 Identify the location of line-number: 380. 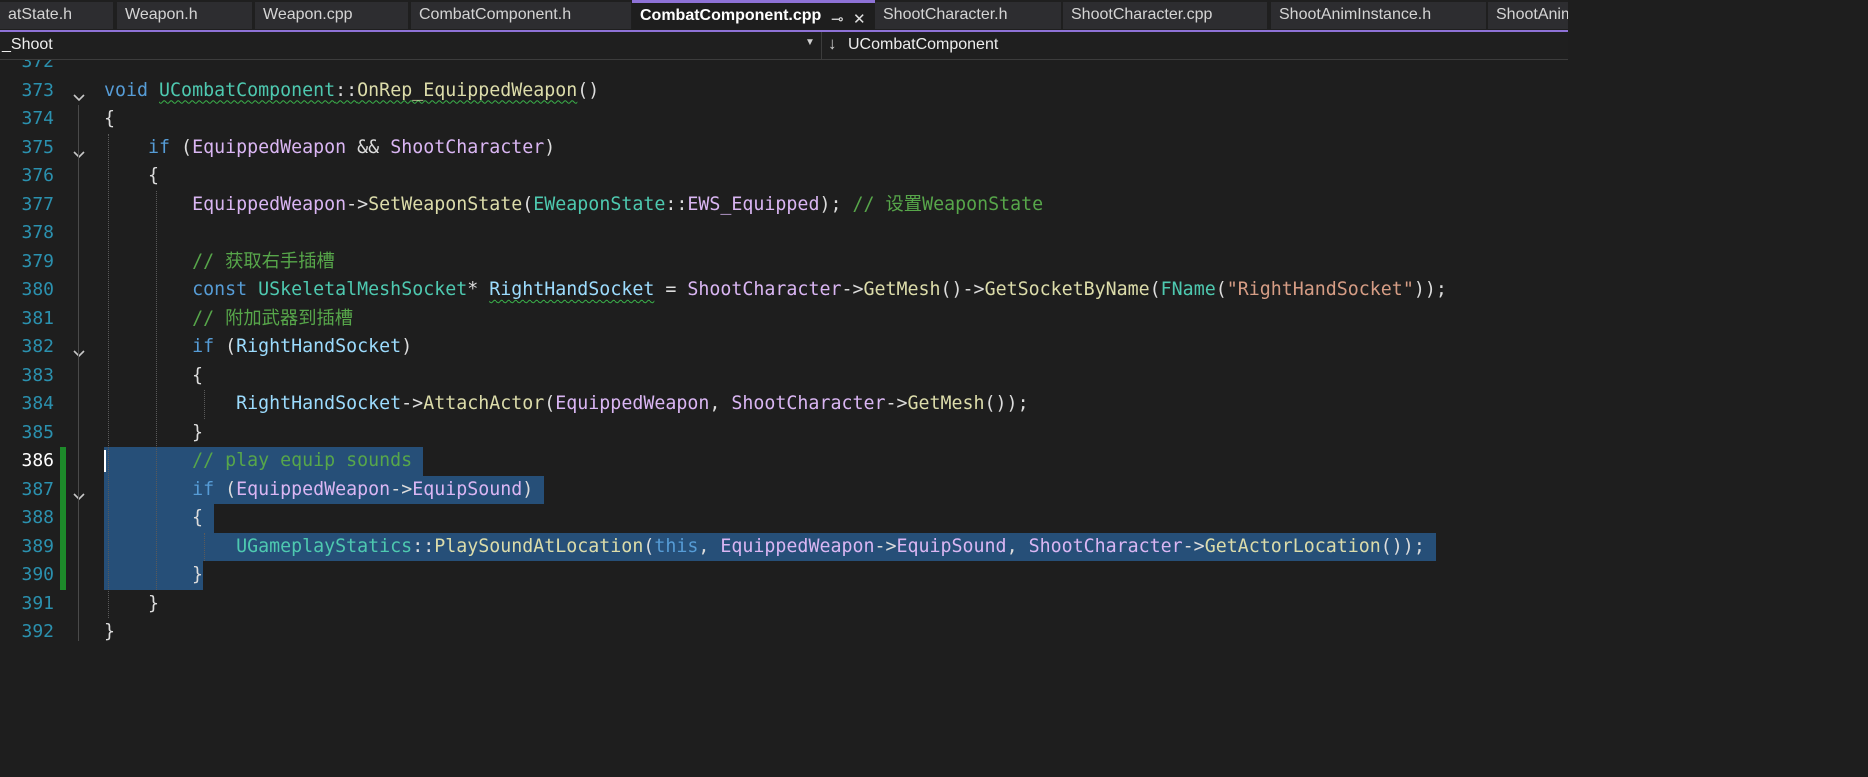
(37, 289).